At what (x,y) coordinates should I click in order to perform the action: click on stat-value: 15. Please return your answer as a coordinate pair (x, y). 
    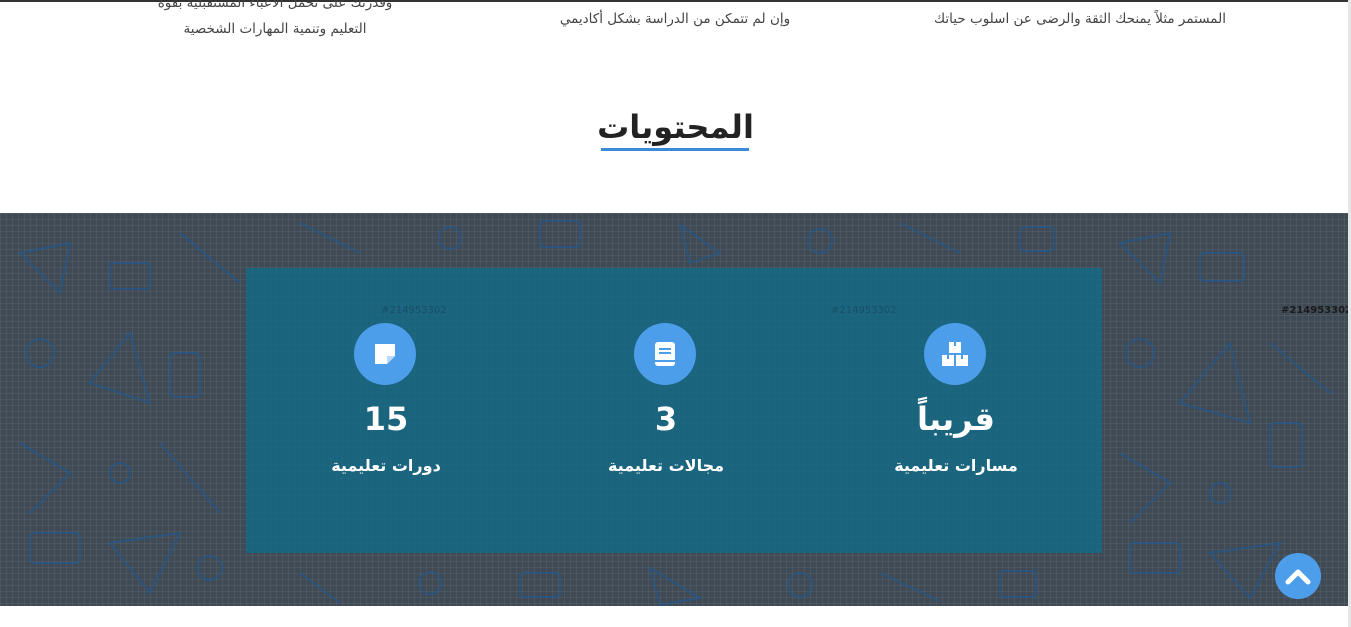
    Looking at the image, I should click on (386, 419).